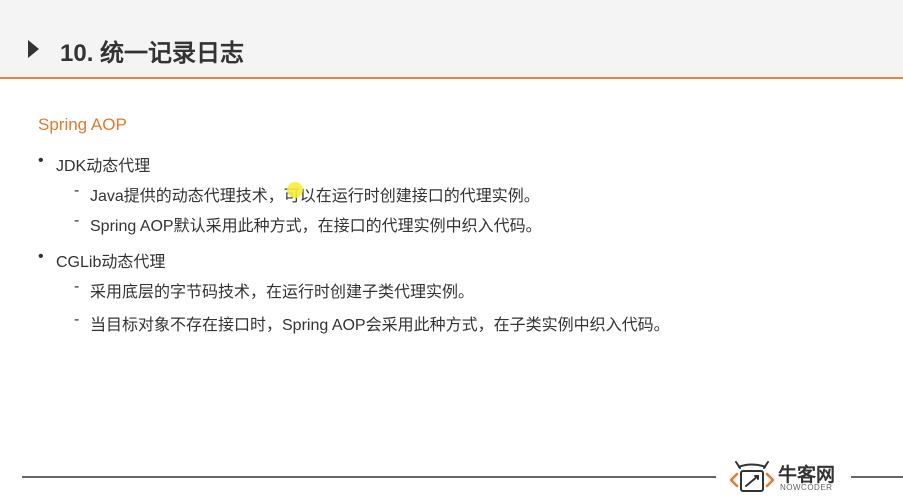  What do you see at coordinates (752, 476) in the screenshot?
I see `nowcoder-logo-icon` at bounding box center [752, 476].